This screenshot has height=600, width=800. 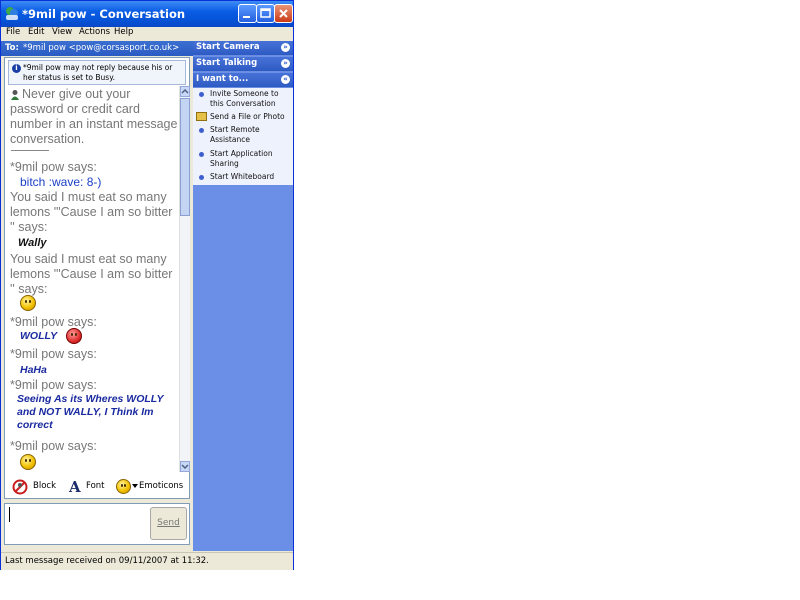 I want to click on warning-line: conversation., so click(x=47, y=139).